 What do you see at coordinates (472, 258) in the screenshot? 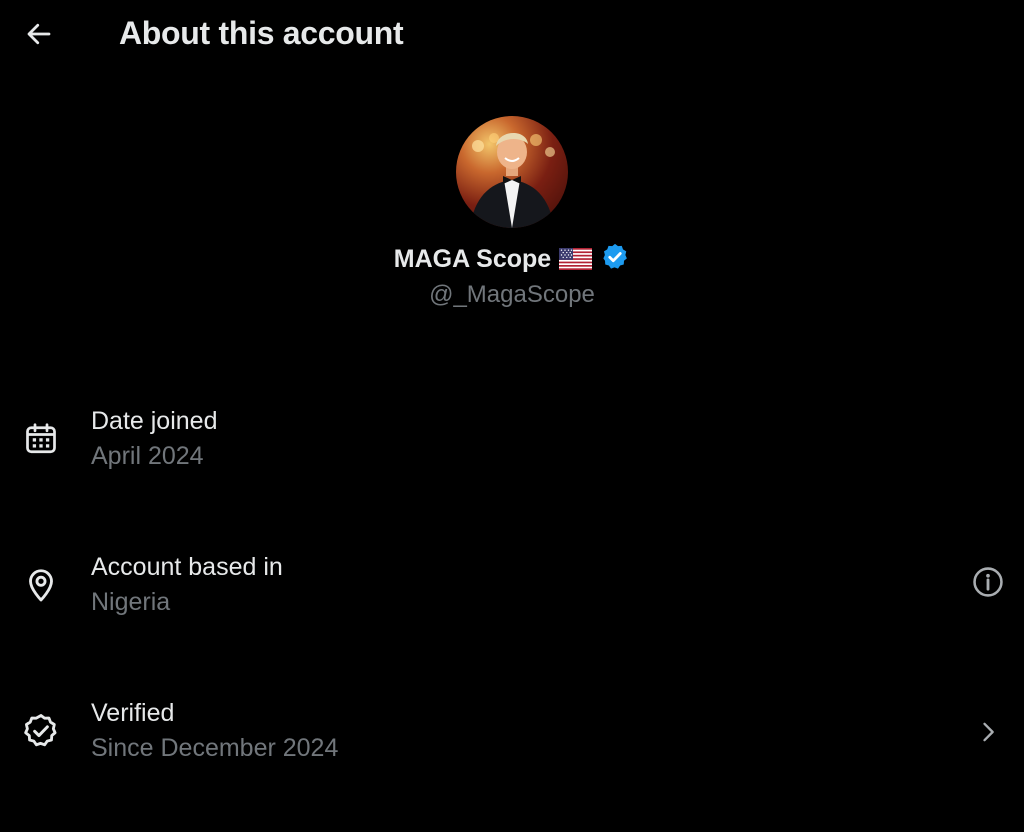
I see `display-name: MAGA Scope` at bounding box center [472, 258].